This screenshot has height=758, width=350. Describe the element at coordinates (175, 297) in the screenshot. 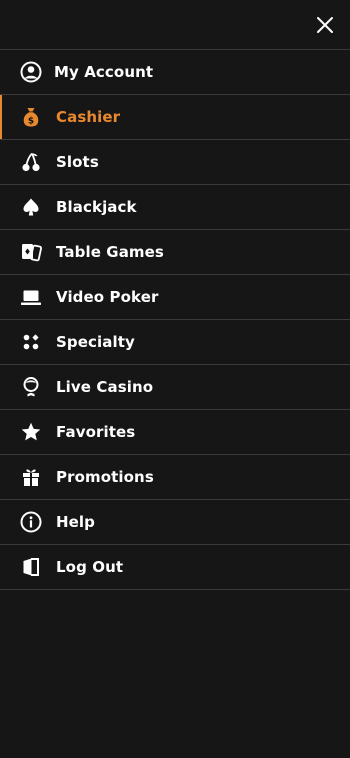

I see `menu-item-video-poker: Video Poker` at that location.